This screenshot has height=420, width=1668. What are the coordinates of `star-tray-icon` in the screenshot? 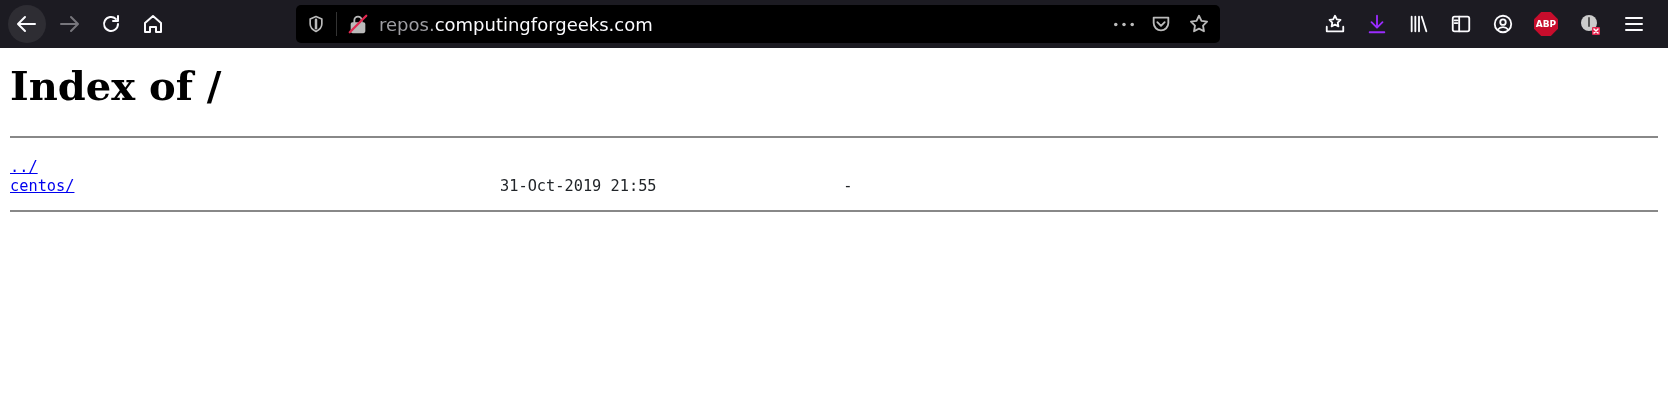 It's located at (1335, 24).